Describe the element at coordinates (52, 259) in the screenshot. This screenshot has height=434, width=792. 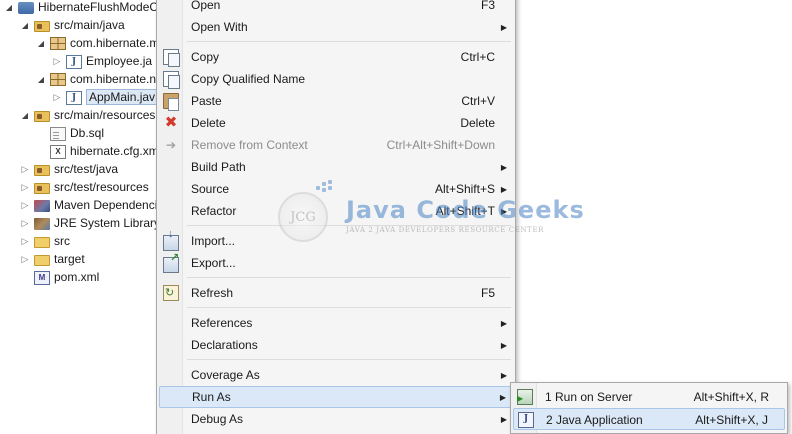
I see `tree-item: target` at that location.